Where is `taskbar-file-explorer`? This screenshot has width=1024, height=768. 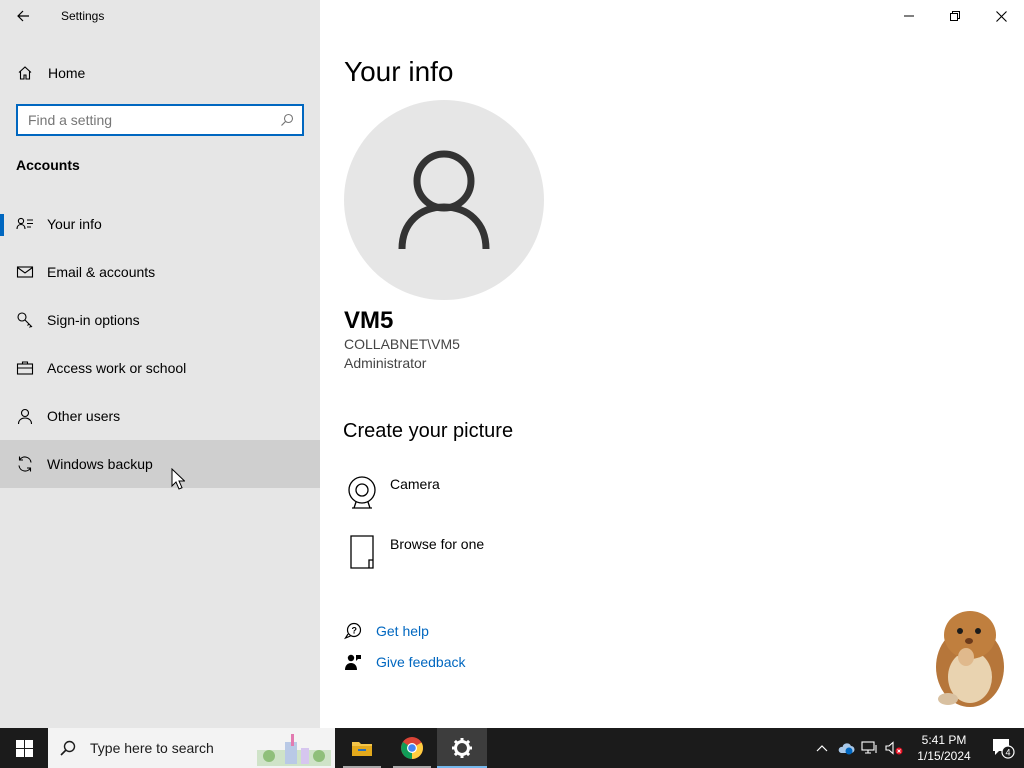
taskbar-file-explorer is located at coordinates (362, 748).